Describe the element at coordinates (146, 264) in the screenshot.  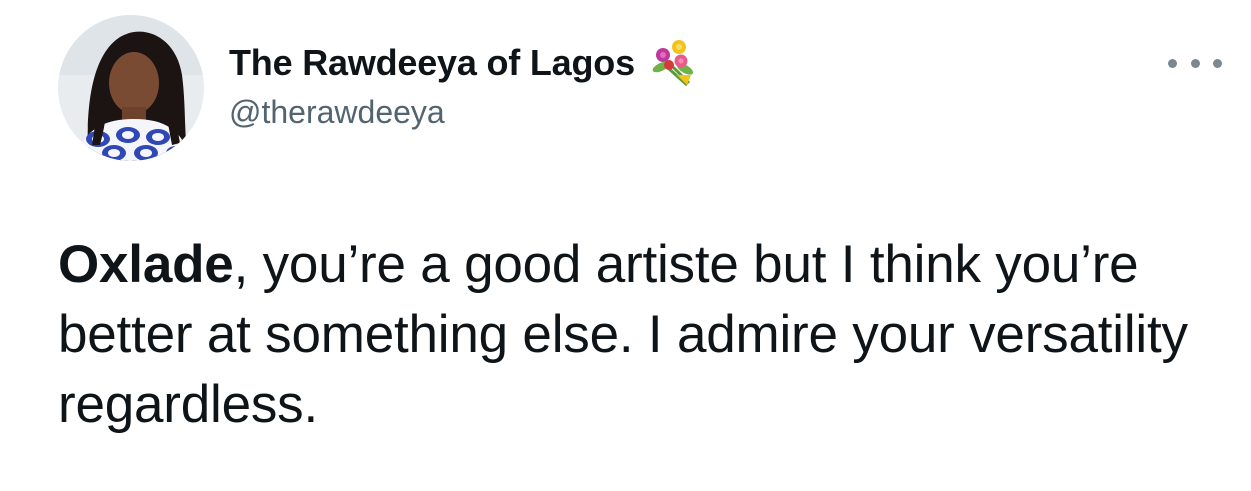
I see `tweet-bold-lead: Oxlade` at that location.